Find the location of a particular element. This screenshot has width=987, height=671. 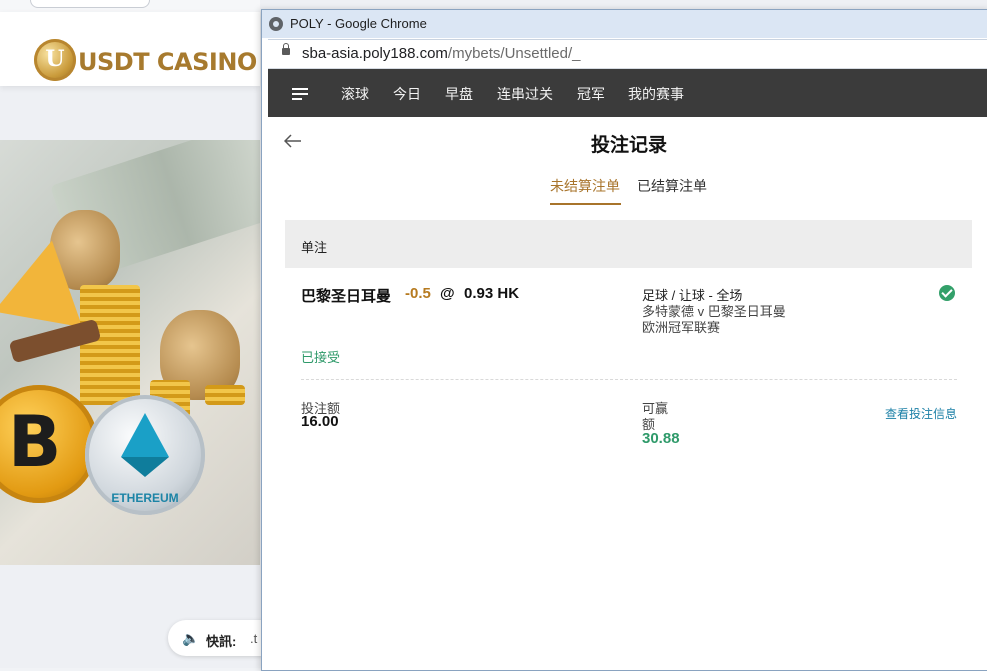

nav-item-today: 今日 is located at coordinates (407, 94).